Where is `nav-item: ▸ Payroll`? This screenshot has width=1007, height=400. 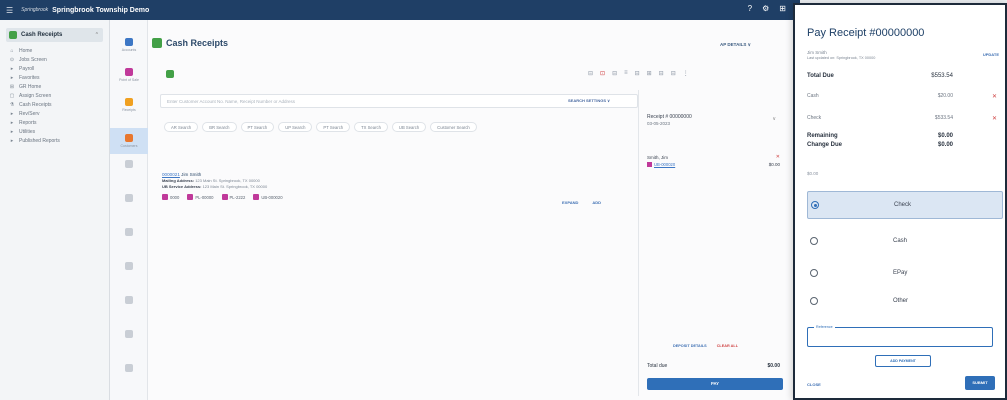
nav-item: ▸ Payroll is located at coordinates (54, 68).